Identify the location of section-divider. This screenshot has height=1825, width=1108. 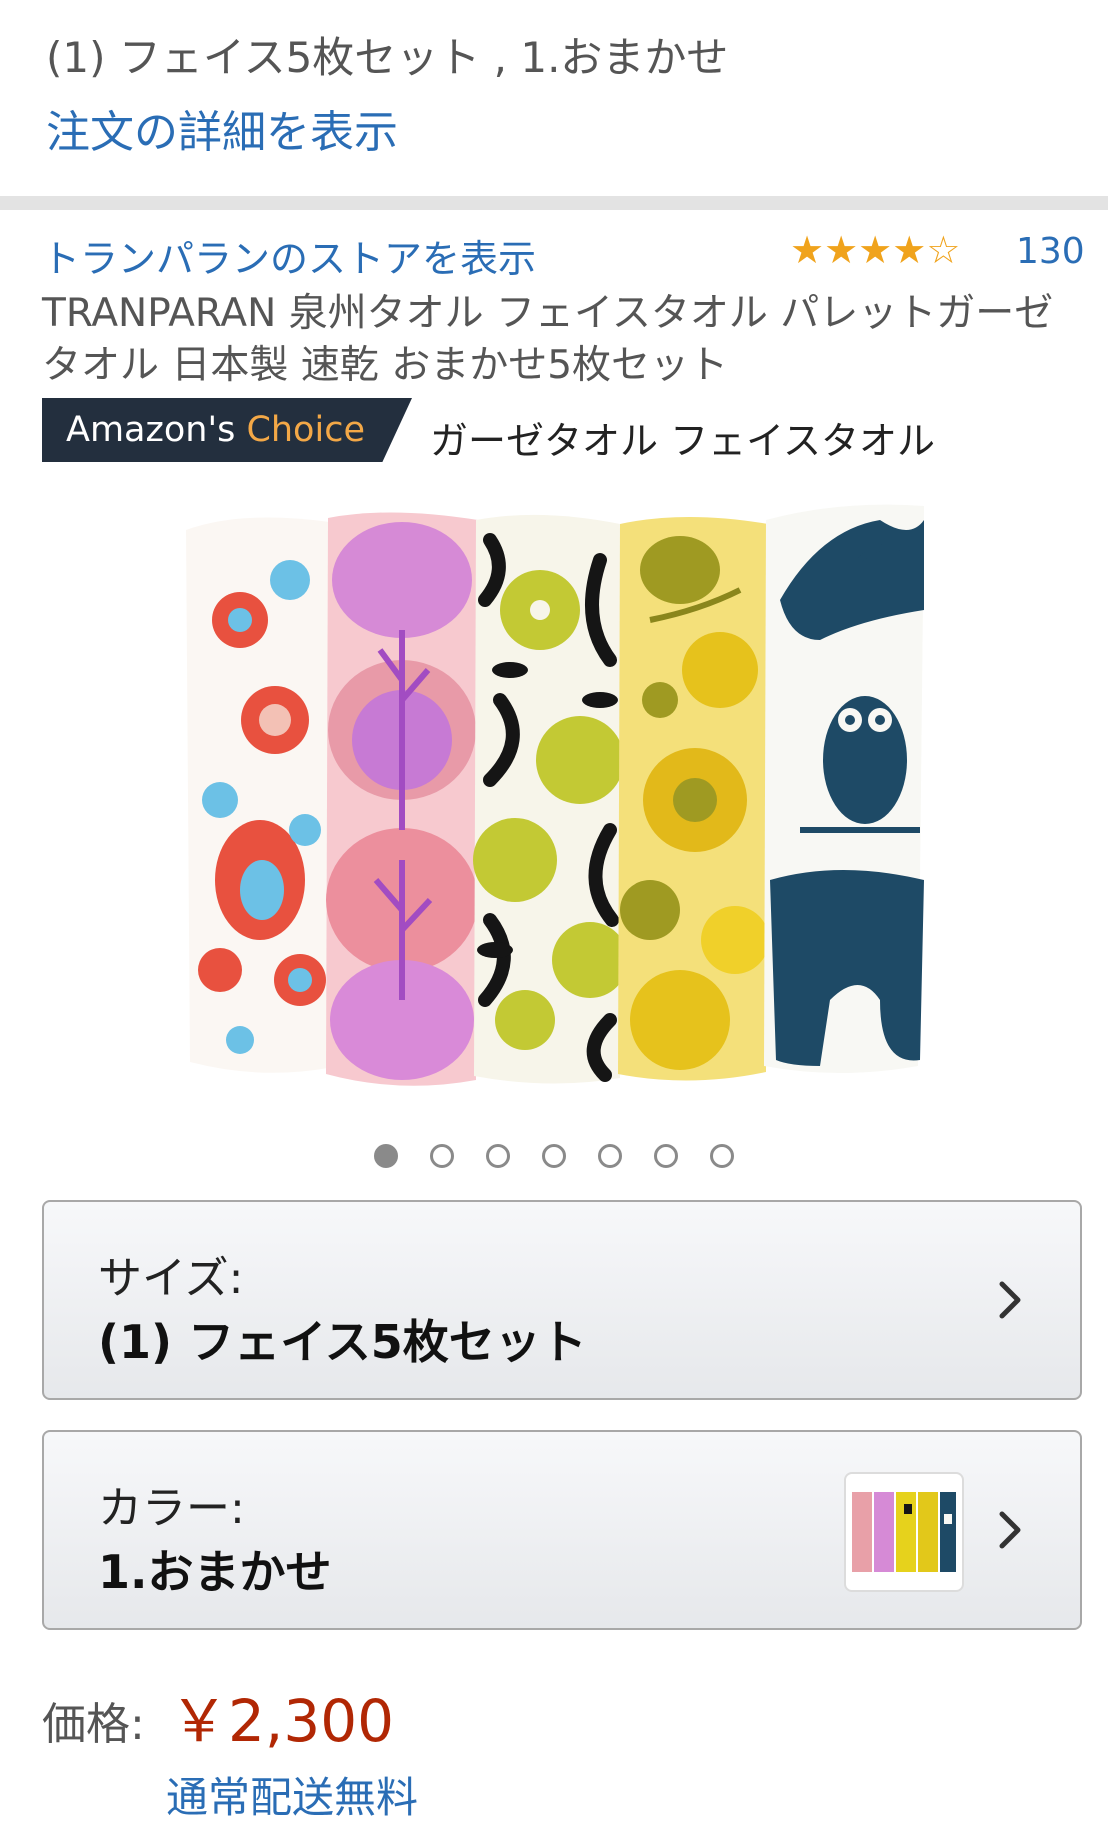
(554, 203).